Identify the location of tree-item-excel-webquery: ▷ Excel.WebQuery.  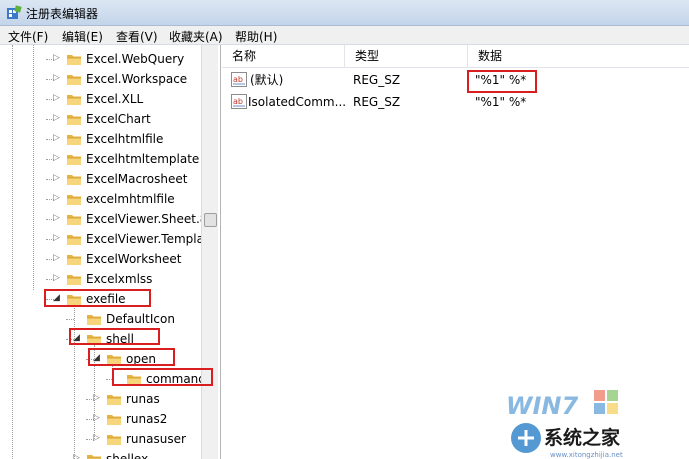
(100, 59).